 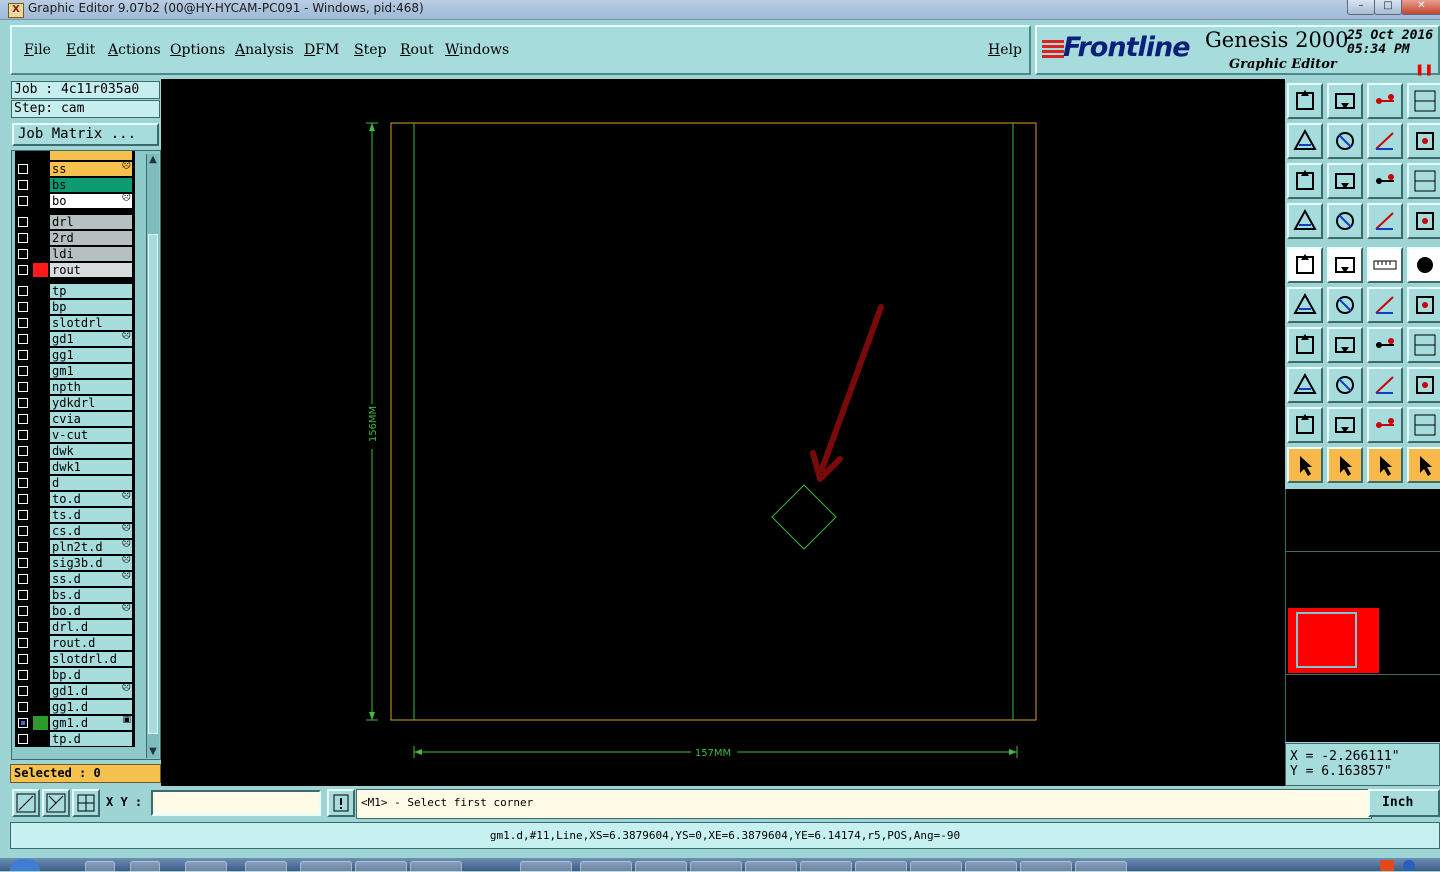 What do you see at coordinates (91, 403) in the screenshot?
I see `layer-name: ydkdrl` at bounding box center [91, 403].